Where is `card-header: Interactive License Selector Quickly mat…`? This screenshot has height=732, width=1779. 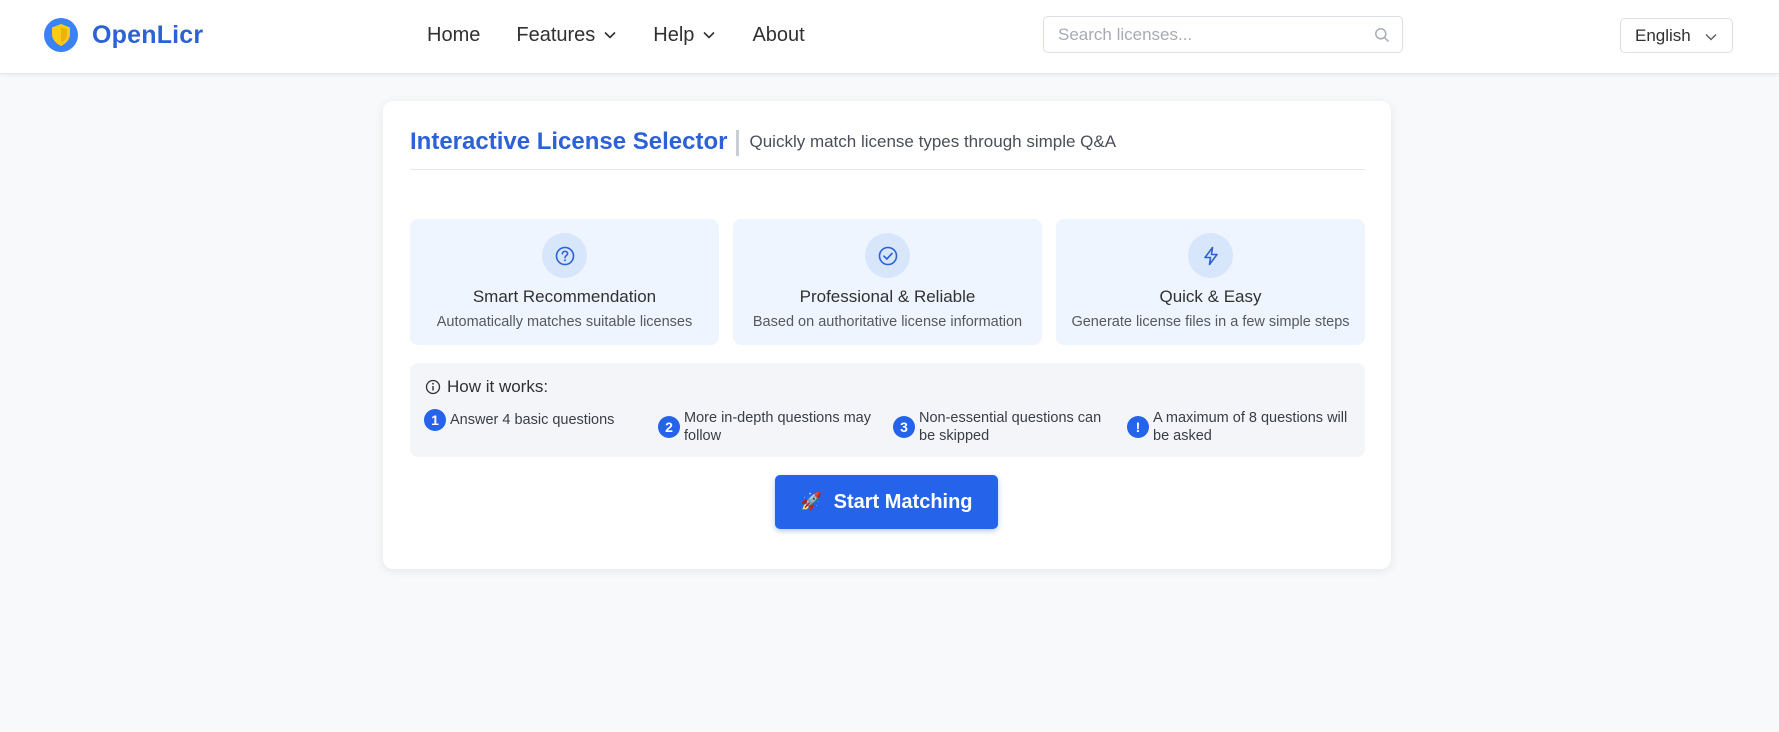 card-header: Interactive License Selector Quickly mat… is located at coordinates (887, 148).